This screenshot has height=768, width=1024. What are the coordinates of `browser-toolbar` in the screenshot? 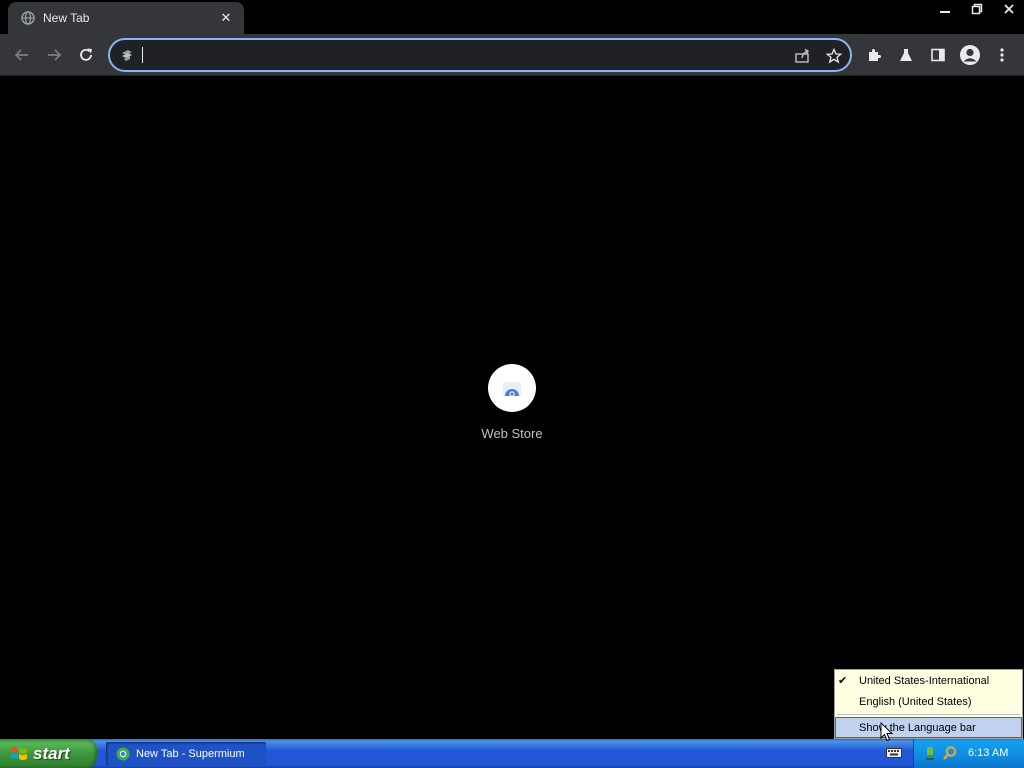 It's located at (512, 55).